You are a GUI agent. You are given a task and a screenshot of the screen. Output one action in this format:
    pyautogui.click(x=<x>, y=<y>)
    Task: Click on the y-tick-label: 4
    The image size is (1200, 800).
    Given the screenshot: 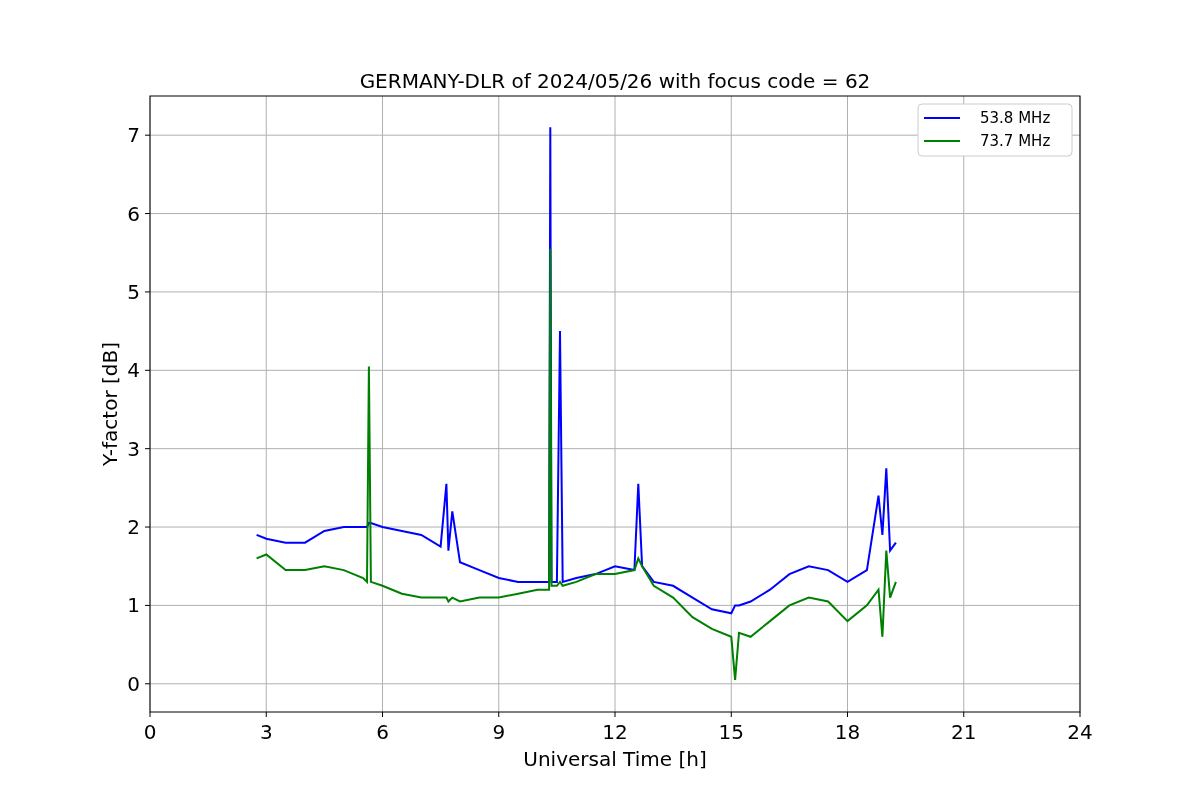 What is the action you would take?
    pyautogui.click(x=133, y=370)
    